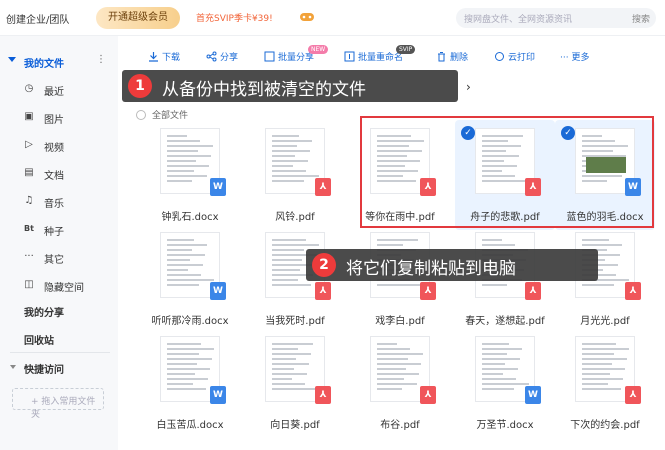 This screenshot has height=450, width=665. What do you see at coordinates (505, 425) in the screenshot?
I see `file-name: 万圣节.docx` at bounding box center [505, 425].